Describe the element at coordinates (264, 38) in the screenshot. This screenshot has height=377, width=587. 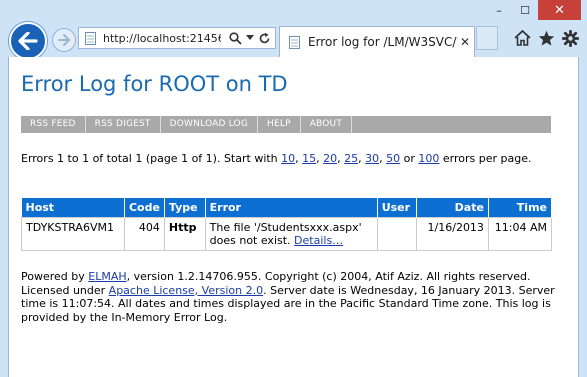
I see `refresh-icon` at that location.